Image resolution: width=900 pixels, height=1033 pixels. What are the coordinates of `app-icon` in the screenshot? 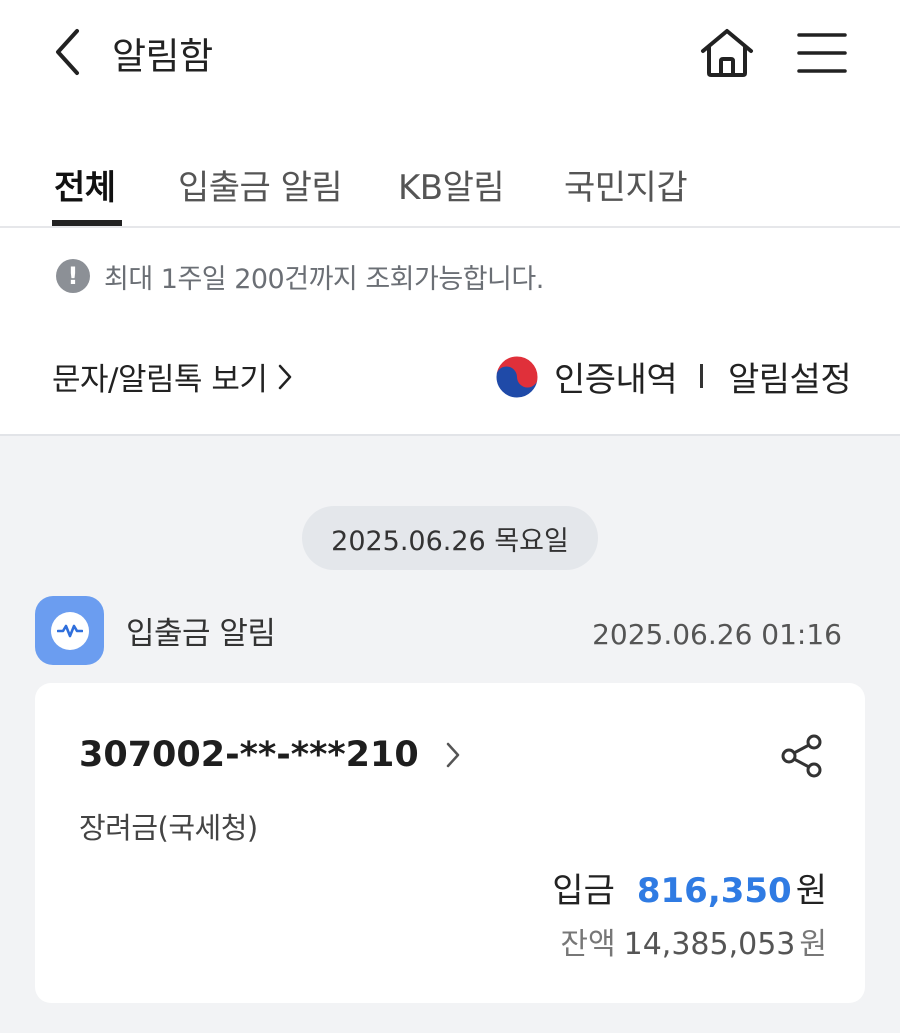 It's located at (69, 630).